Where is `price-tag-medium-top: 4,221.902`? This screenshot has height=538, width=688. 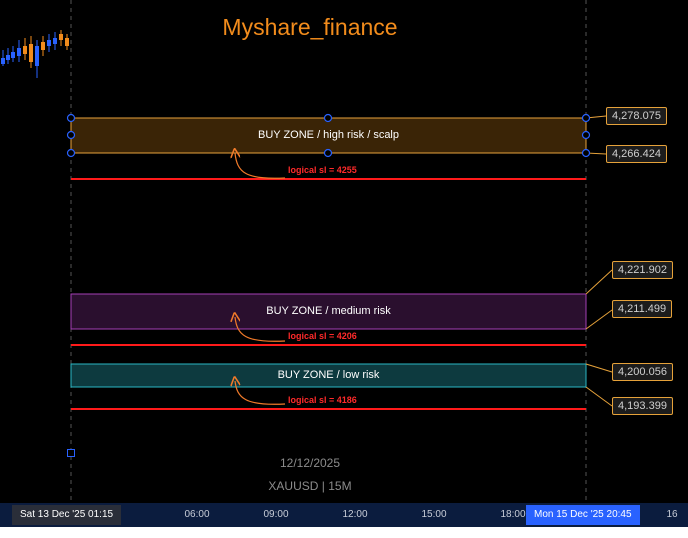 price-tag-medium-top: 4,221.902 is located at coordinates (642, 270).